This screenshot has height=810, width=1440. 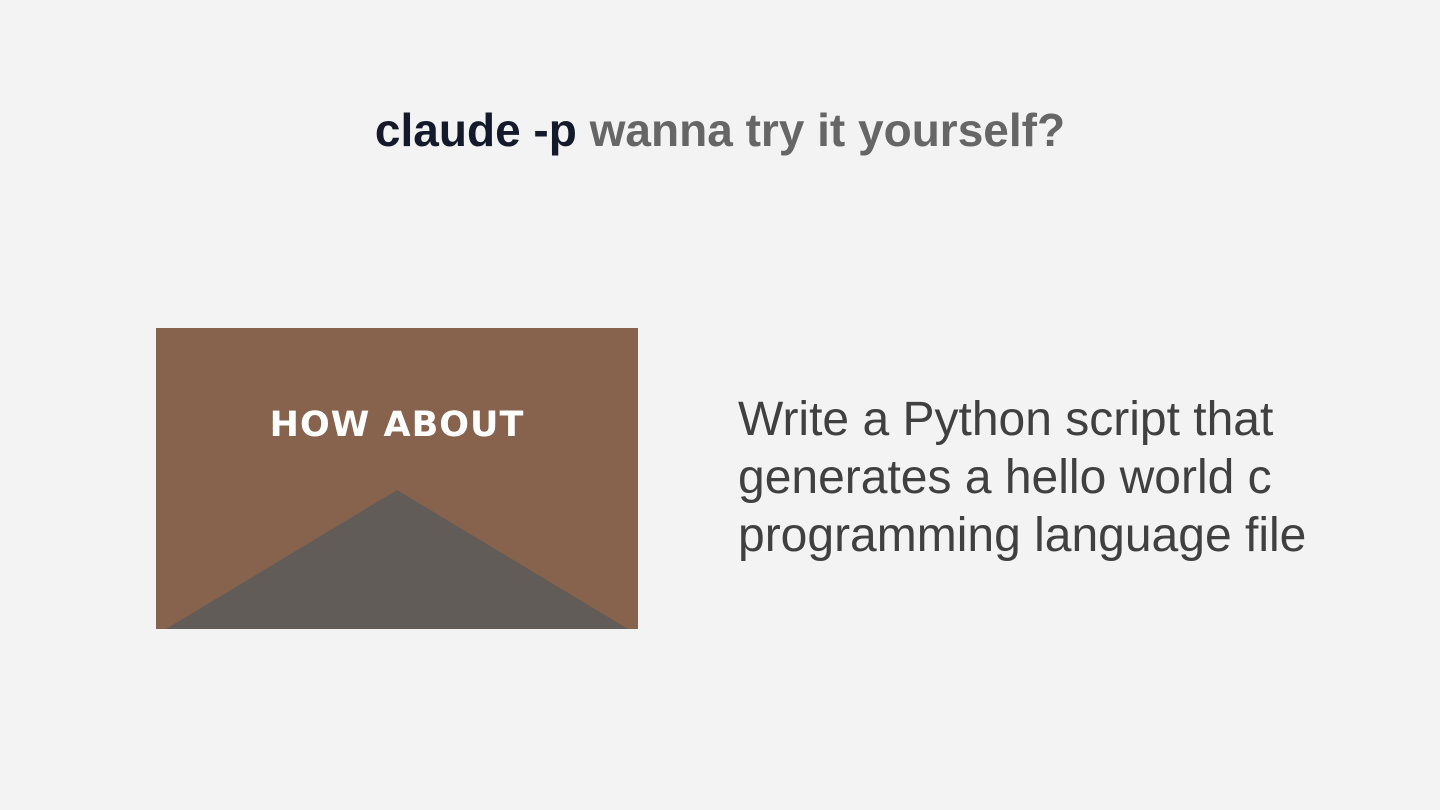 What do you see at coordinates (397, 478) in the screenshot?
I see `how-about-illustration: HOW ABOUT` at bounding box center [397, 478].